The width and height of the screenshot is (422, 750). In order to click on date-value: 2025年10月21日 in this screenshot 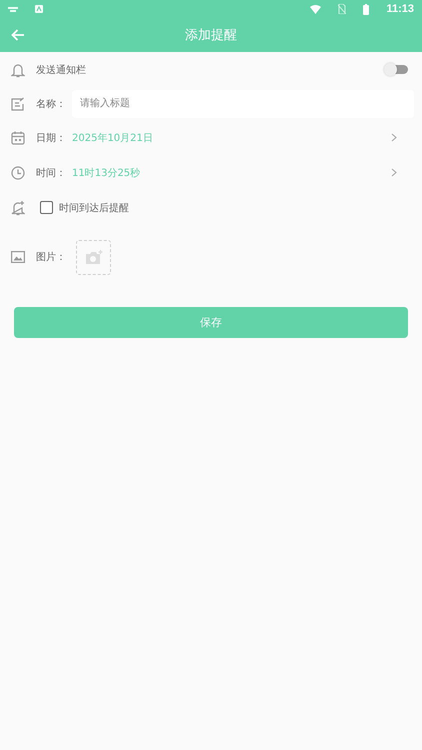, I will do `click(112, 137)`.